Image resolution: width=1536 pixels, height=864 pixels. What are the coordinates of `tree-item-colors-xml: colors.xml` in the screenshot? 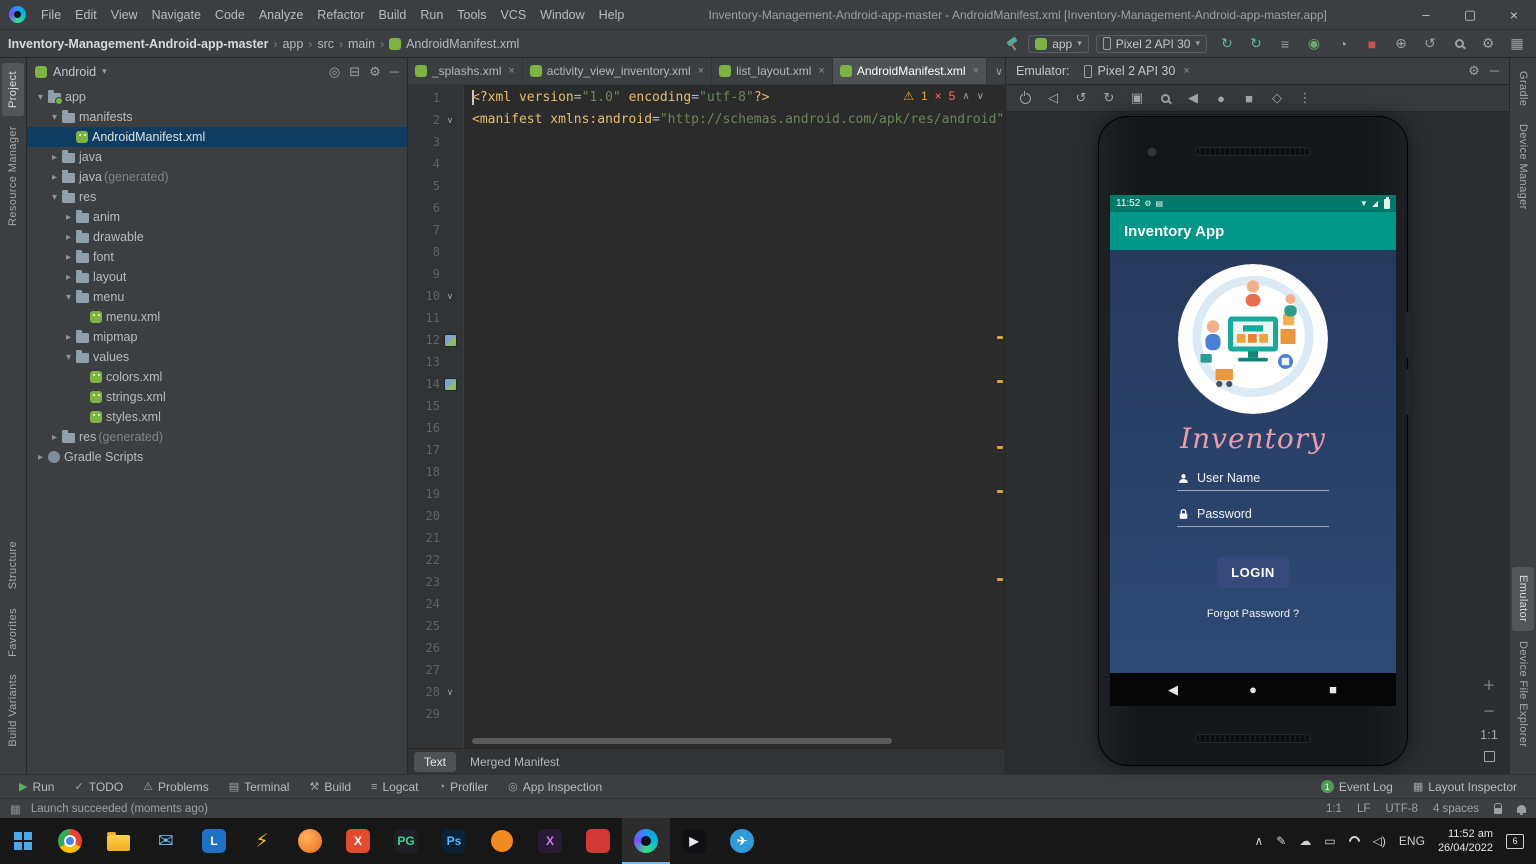 It's located at (217, 377).